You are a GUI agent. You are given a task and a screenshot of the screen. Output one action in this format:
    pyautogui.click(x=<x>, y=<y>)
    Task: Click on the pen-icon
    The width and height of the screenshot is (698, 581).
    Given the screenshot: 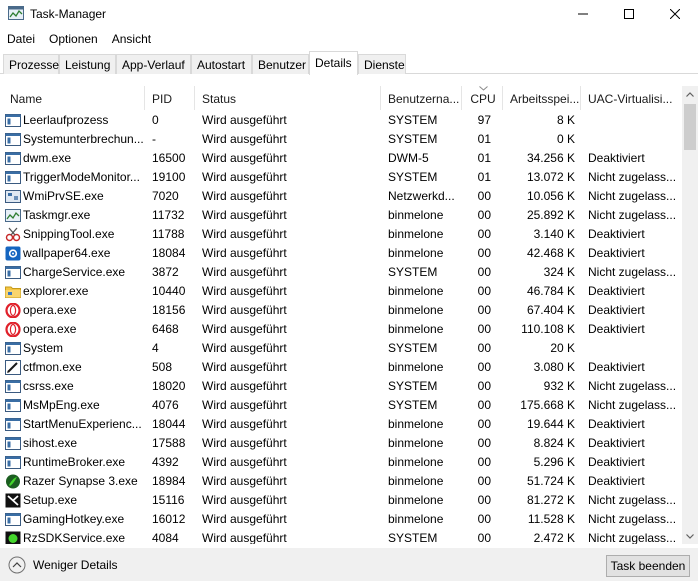 What is the action you would take?
    pyautogui.click(x=13, y=367)
    